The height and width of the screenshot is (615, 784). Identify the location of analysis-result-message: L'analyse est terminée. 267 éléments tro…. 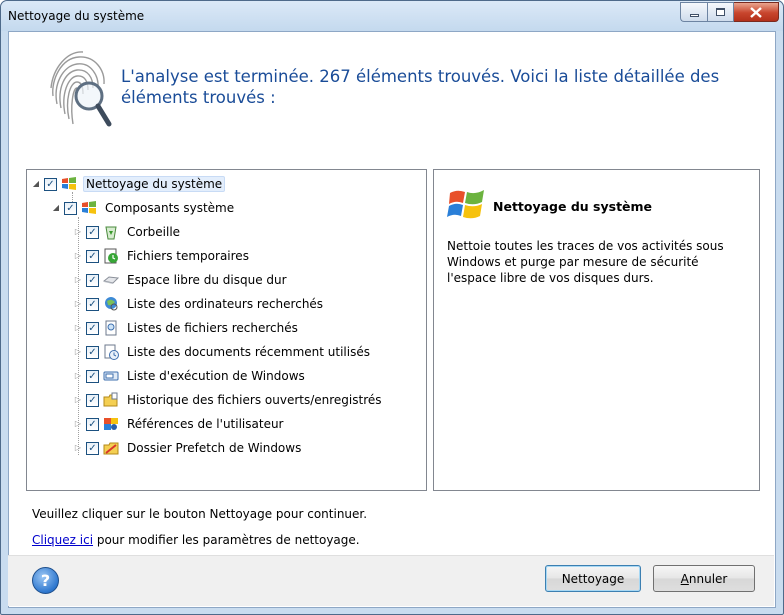
(420, 87).